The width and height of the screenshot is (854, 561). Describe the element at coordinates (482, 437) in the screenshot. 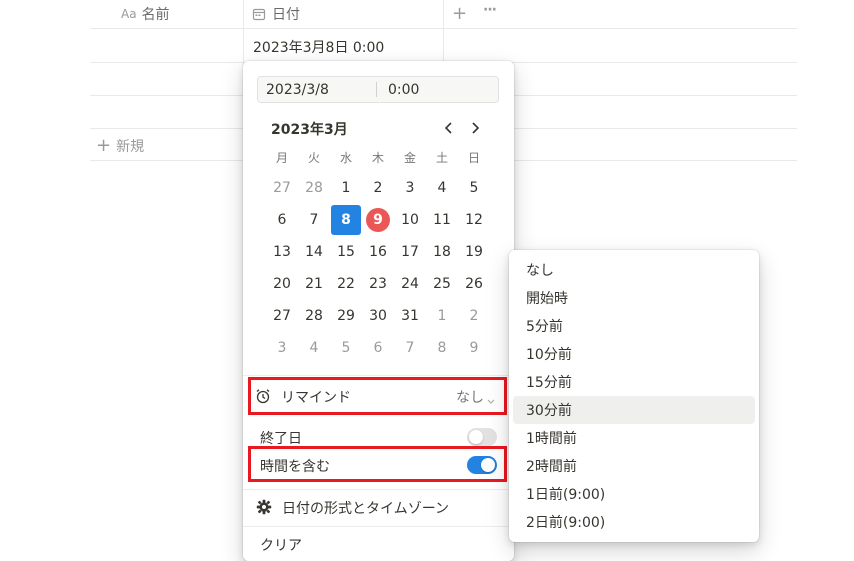

I see `end-date-toggle` at that location.